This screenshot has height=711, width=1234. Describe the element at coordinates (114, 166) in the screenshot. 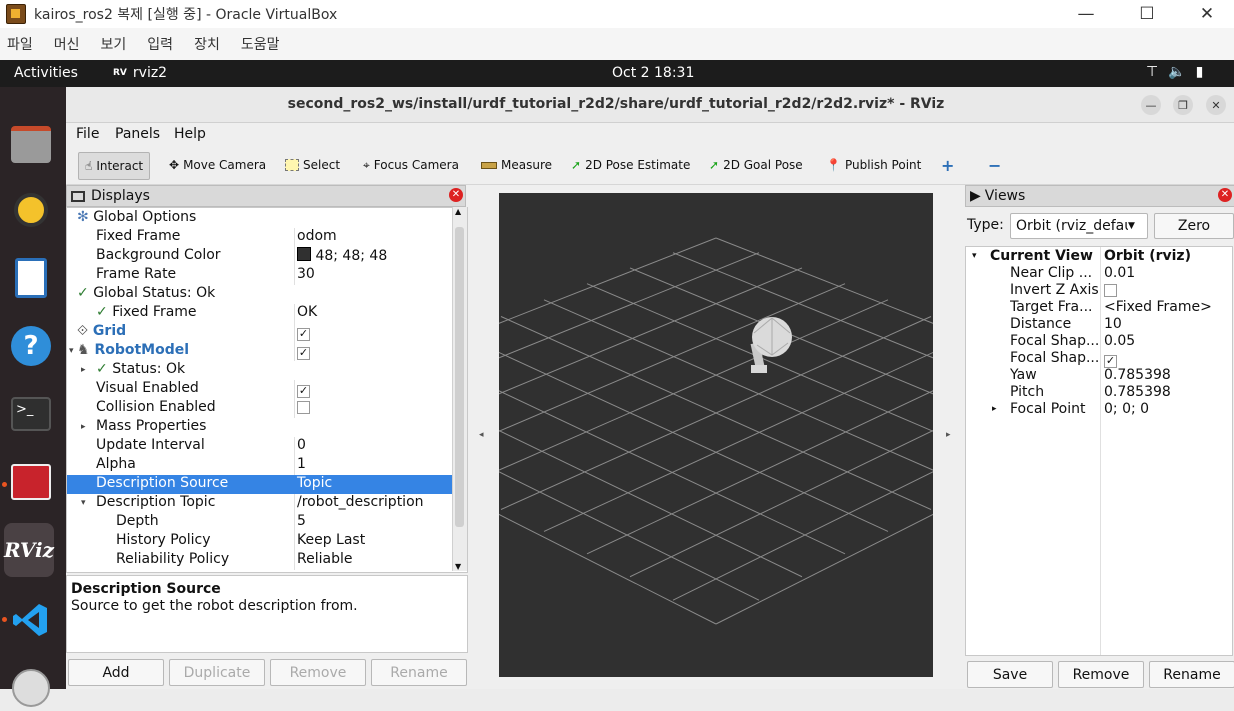

I see `tool-interact: ☝ Interact` at that location.